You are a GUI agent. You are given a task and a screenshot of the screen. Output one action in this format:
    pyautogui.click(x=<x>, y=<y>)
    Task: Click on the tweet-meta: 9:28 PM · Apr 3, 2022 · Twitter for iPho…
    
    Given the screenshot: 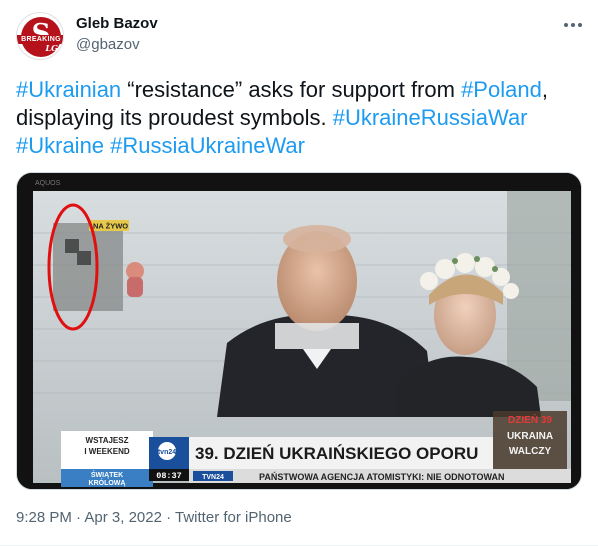 What is the action you would take?
    pyautogui.click(x=154, y=518)
    